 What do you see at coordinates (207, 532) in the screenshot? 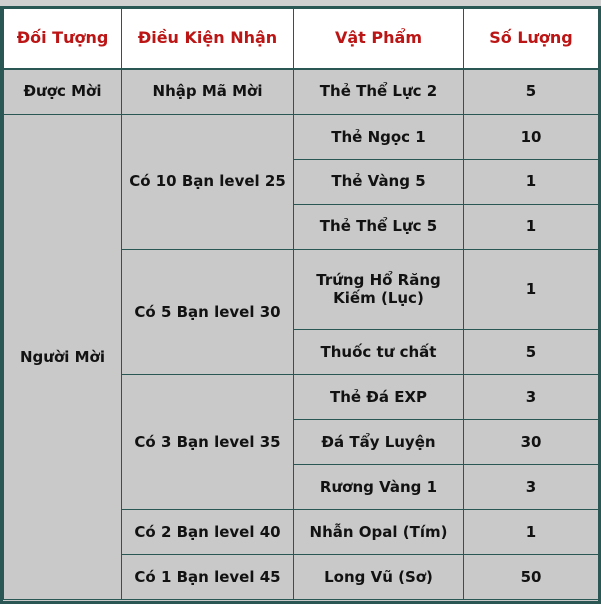
I see `condition-cell: Có 2 Bạn level 40` at bounding box center [207, 532].